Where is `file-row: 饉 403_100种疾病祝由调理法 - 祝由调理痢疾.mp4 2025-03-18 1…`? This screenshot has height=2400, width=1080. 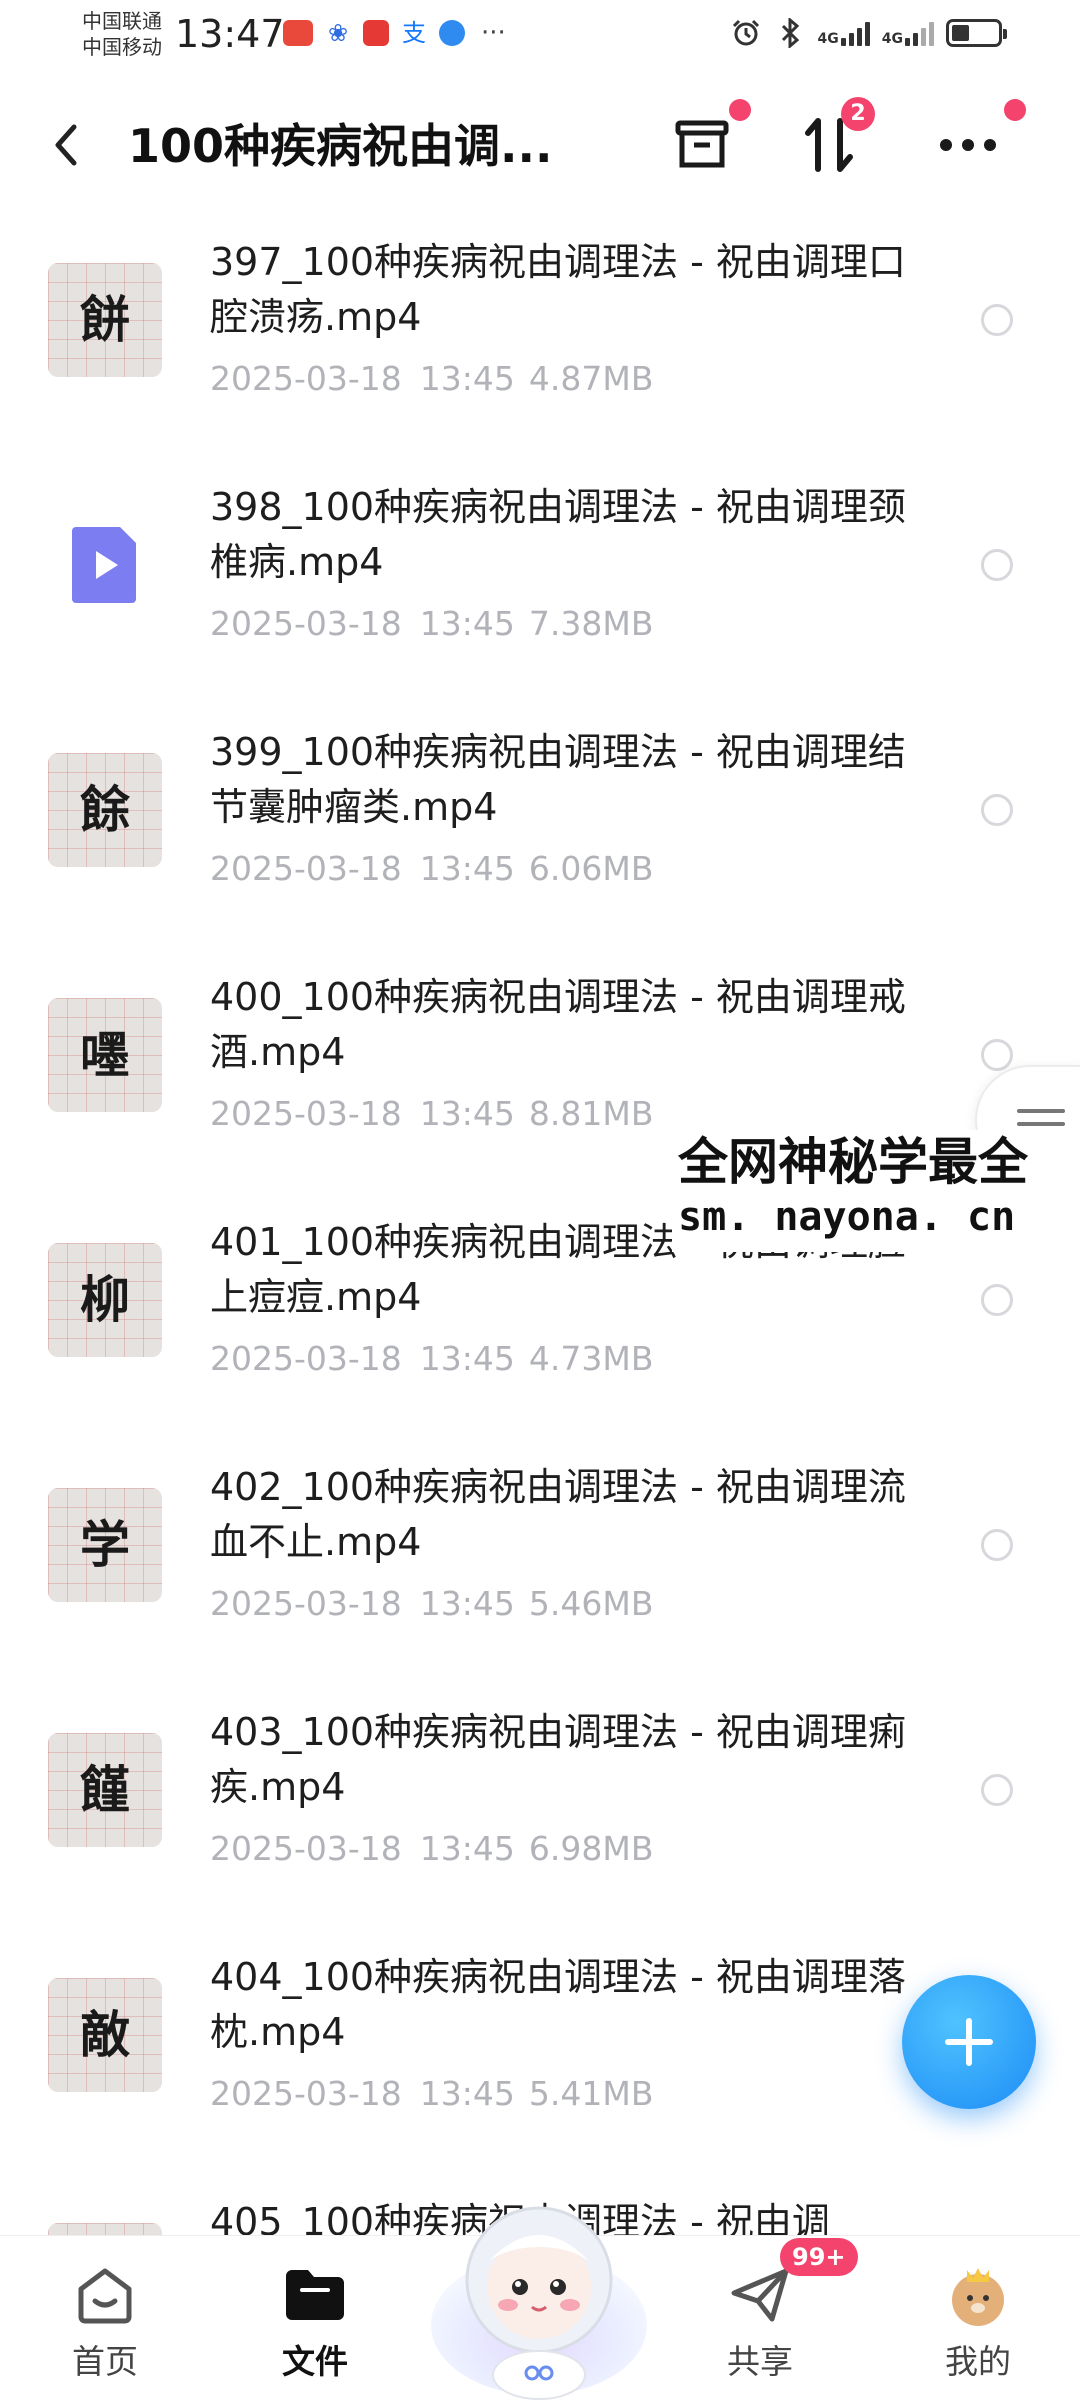 file-row: 饉 403_100种疾病祝由调理法 - 祝由调理痢疾.mp4 2025-03-18 1… is located at coordinates (540, 1797).